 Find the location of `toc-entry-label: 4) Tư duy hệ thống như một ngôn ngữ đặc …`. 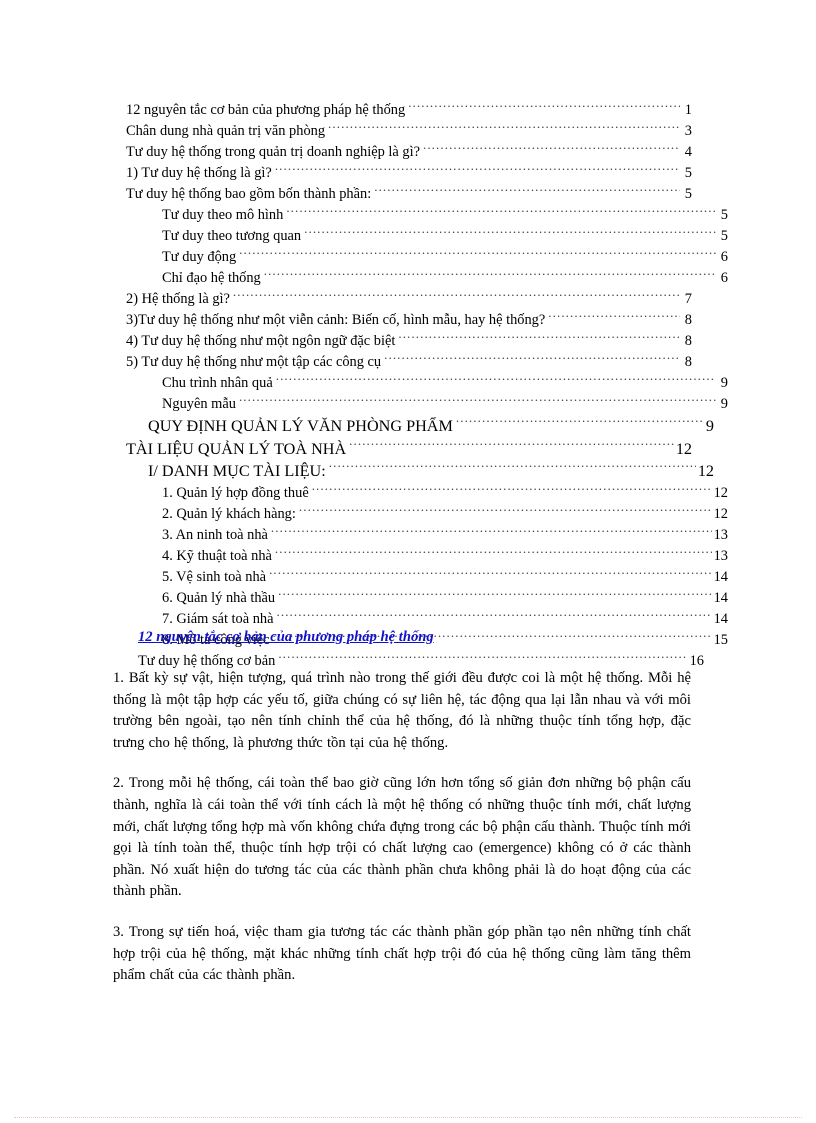

toc-entry-label: 4) Tư duy hệ thống như một ngôn ngữ đặc … is located at coordinates (261, 341).